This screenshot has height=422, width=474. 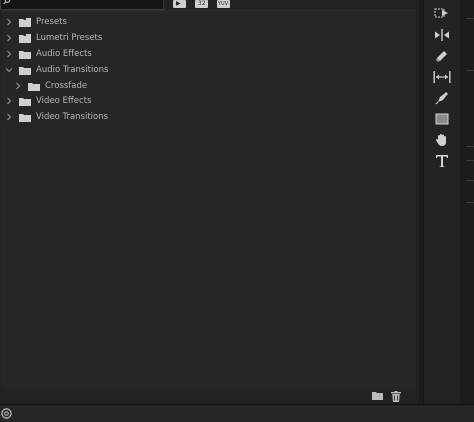 I want to click on right-panel-edge, so click(x=467, y=201).